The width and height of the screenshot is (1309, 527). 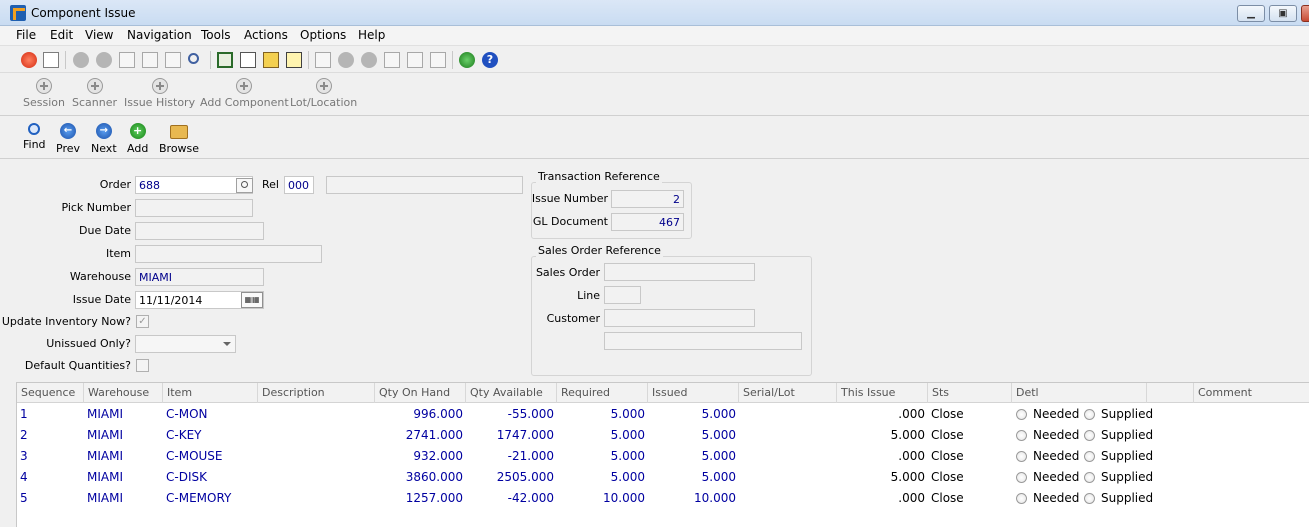 What do you see at coordinates (104, 139) in the screenshot?
I see `next-button: → Next` at bounding box center [104, 139].